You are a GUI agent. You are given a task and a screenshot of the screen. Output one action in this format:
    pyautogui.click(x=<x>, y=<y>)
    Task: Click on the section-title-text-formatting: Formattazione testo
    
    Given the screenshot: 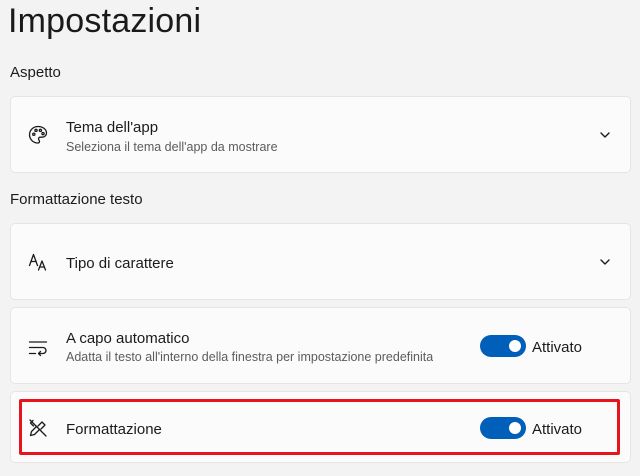 What is the action you would take?
    pyautogui.click(x=76, y=199)
    